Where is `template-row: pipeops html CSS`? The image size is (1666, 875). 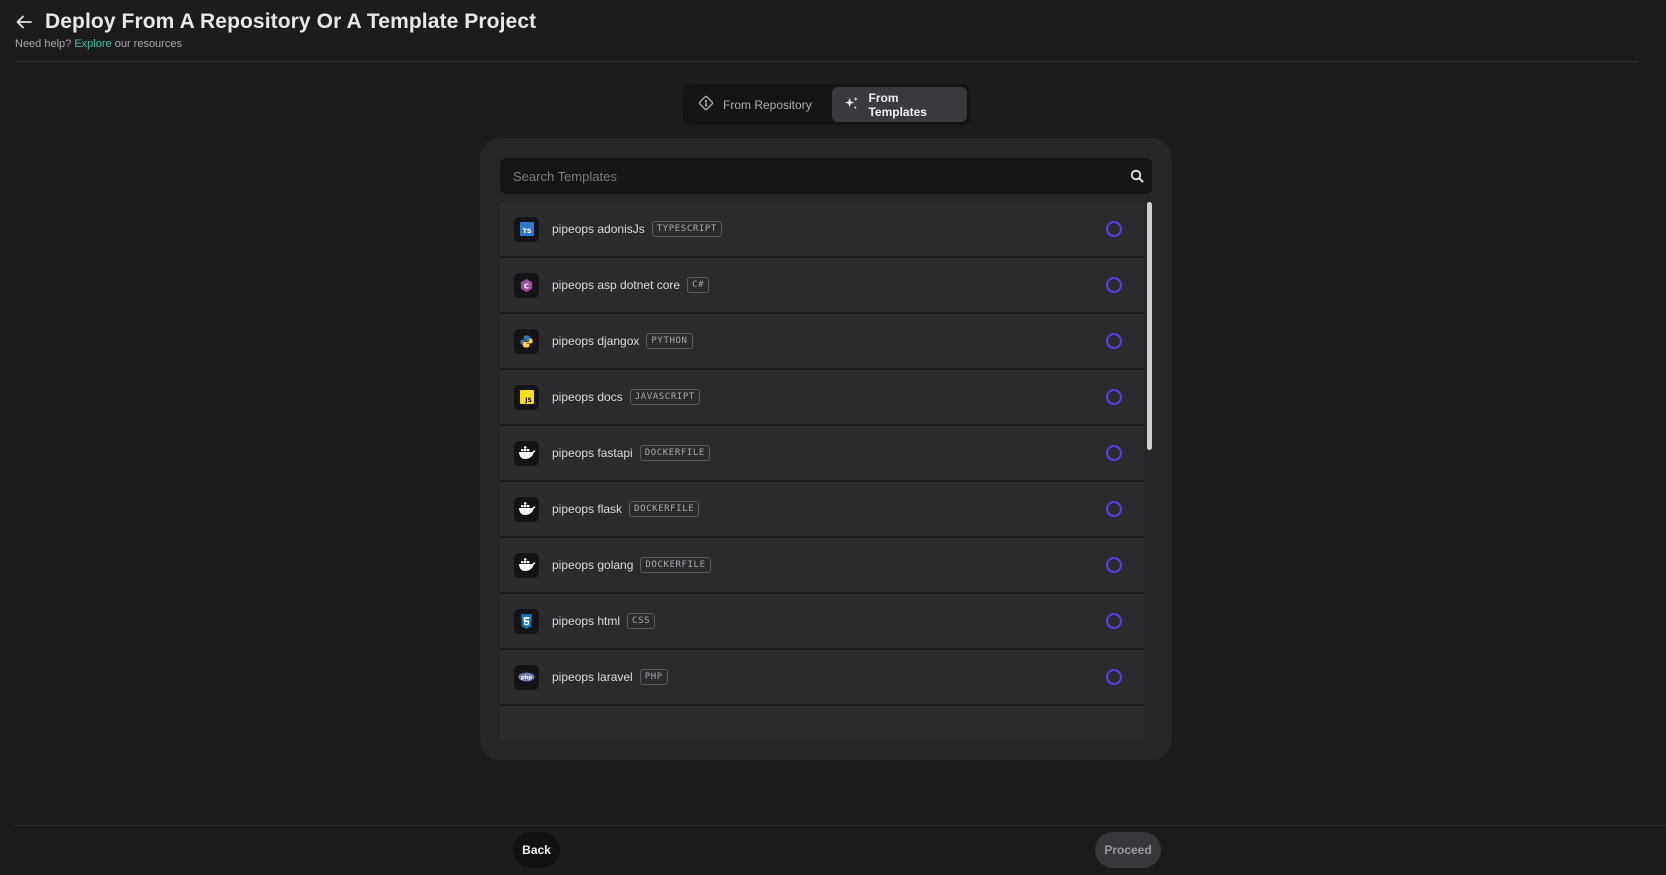
template-row: pipeops html CSS is located at coordinates (822, 622).